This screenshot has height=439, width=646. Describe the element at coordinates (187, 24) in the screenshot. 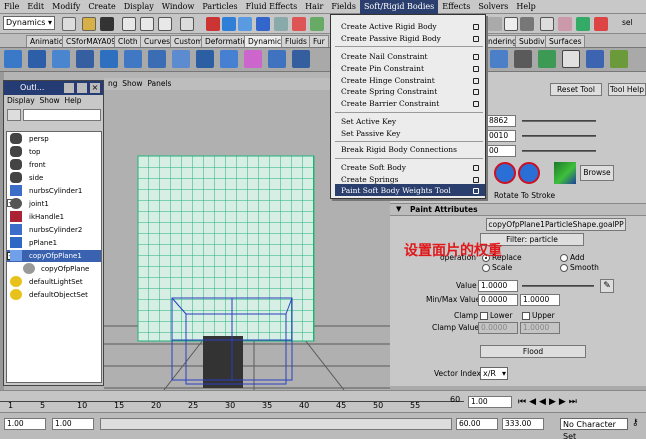

I see `mask-dropdown-icon` at that location.